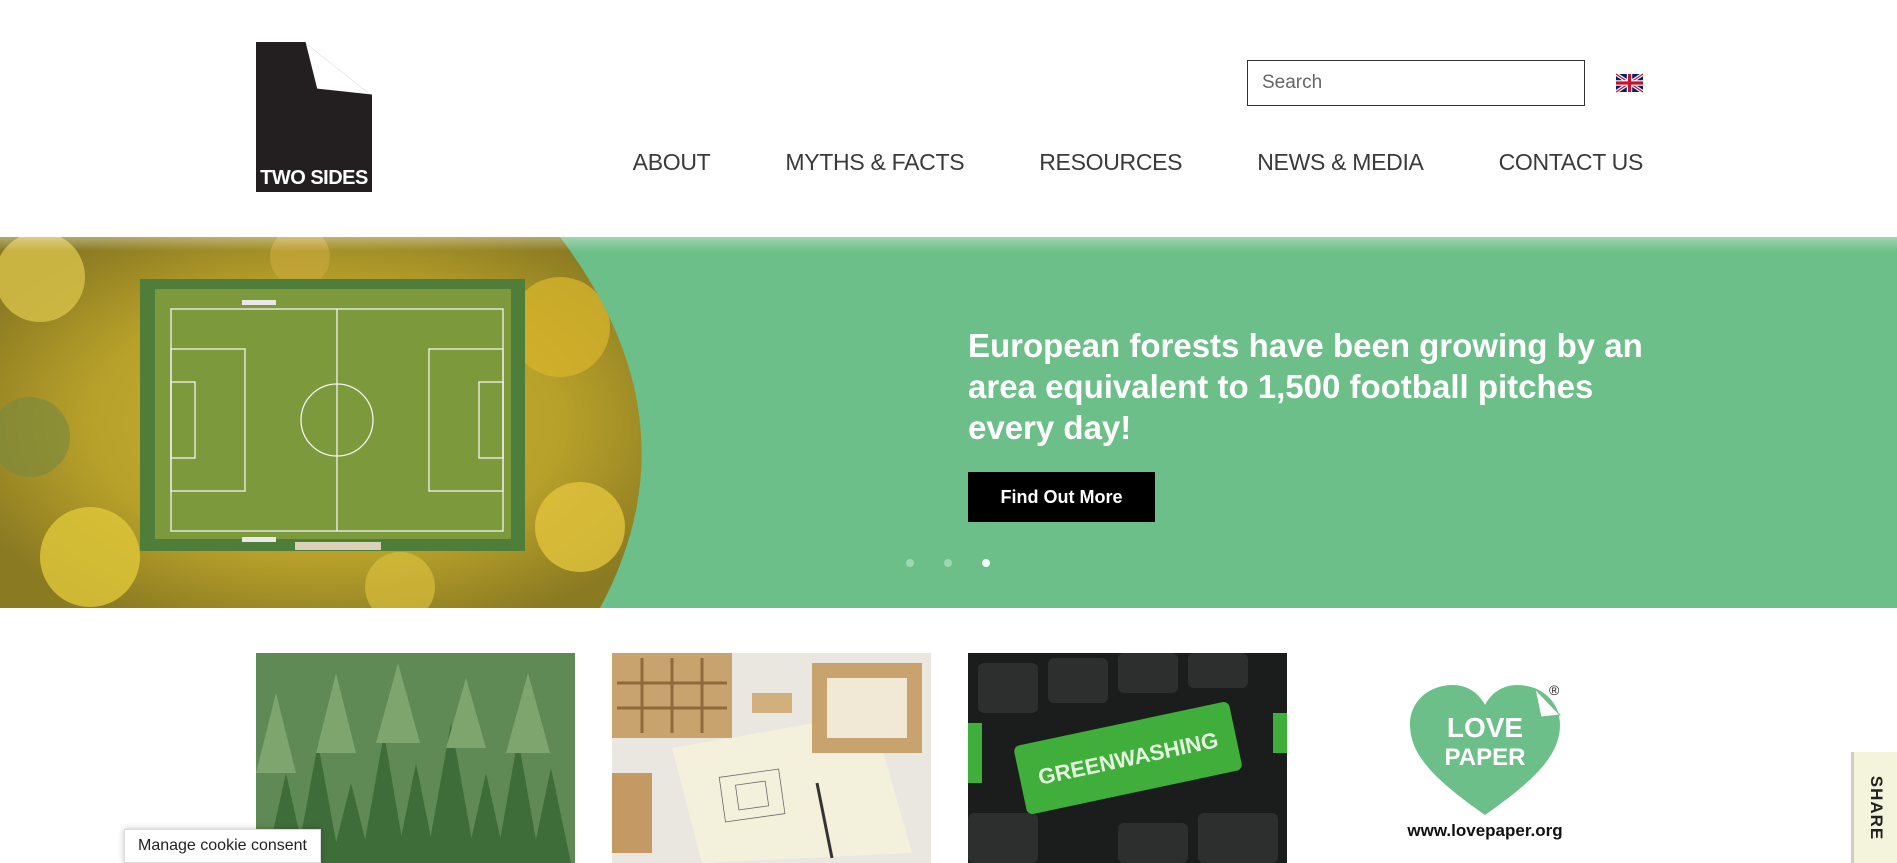 The image size is (1897, 863). I want to click on search-input, so click(1416, 83).